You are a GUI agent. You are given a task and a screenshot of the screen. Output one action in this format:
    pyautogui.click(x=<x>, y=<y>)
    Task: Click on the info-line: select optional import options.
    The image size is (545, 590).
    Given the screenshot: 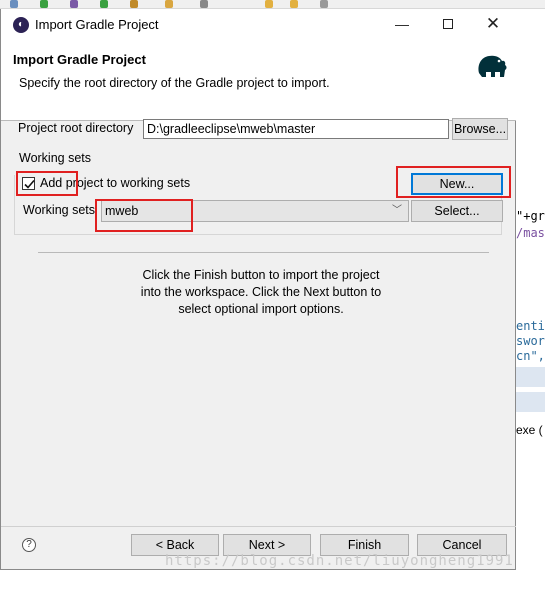 What is the action you would take?
    pyautogui.click(x=261, y=309)
    